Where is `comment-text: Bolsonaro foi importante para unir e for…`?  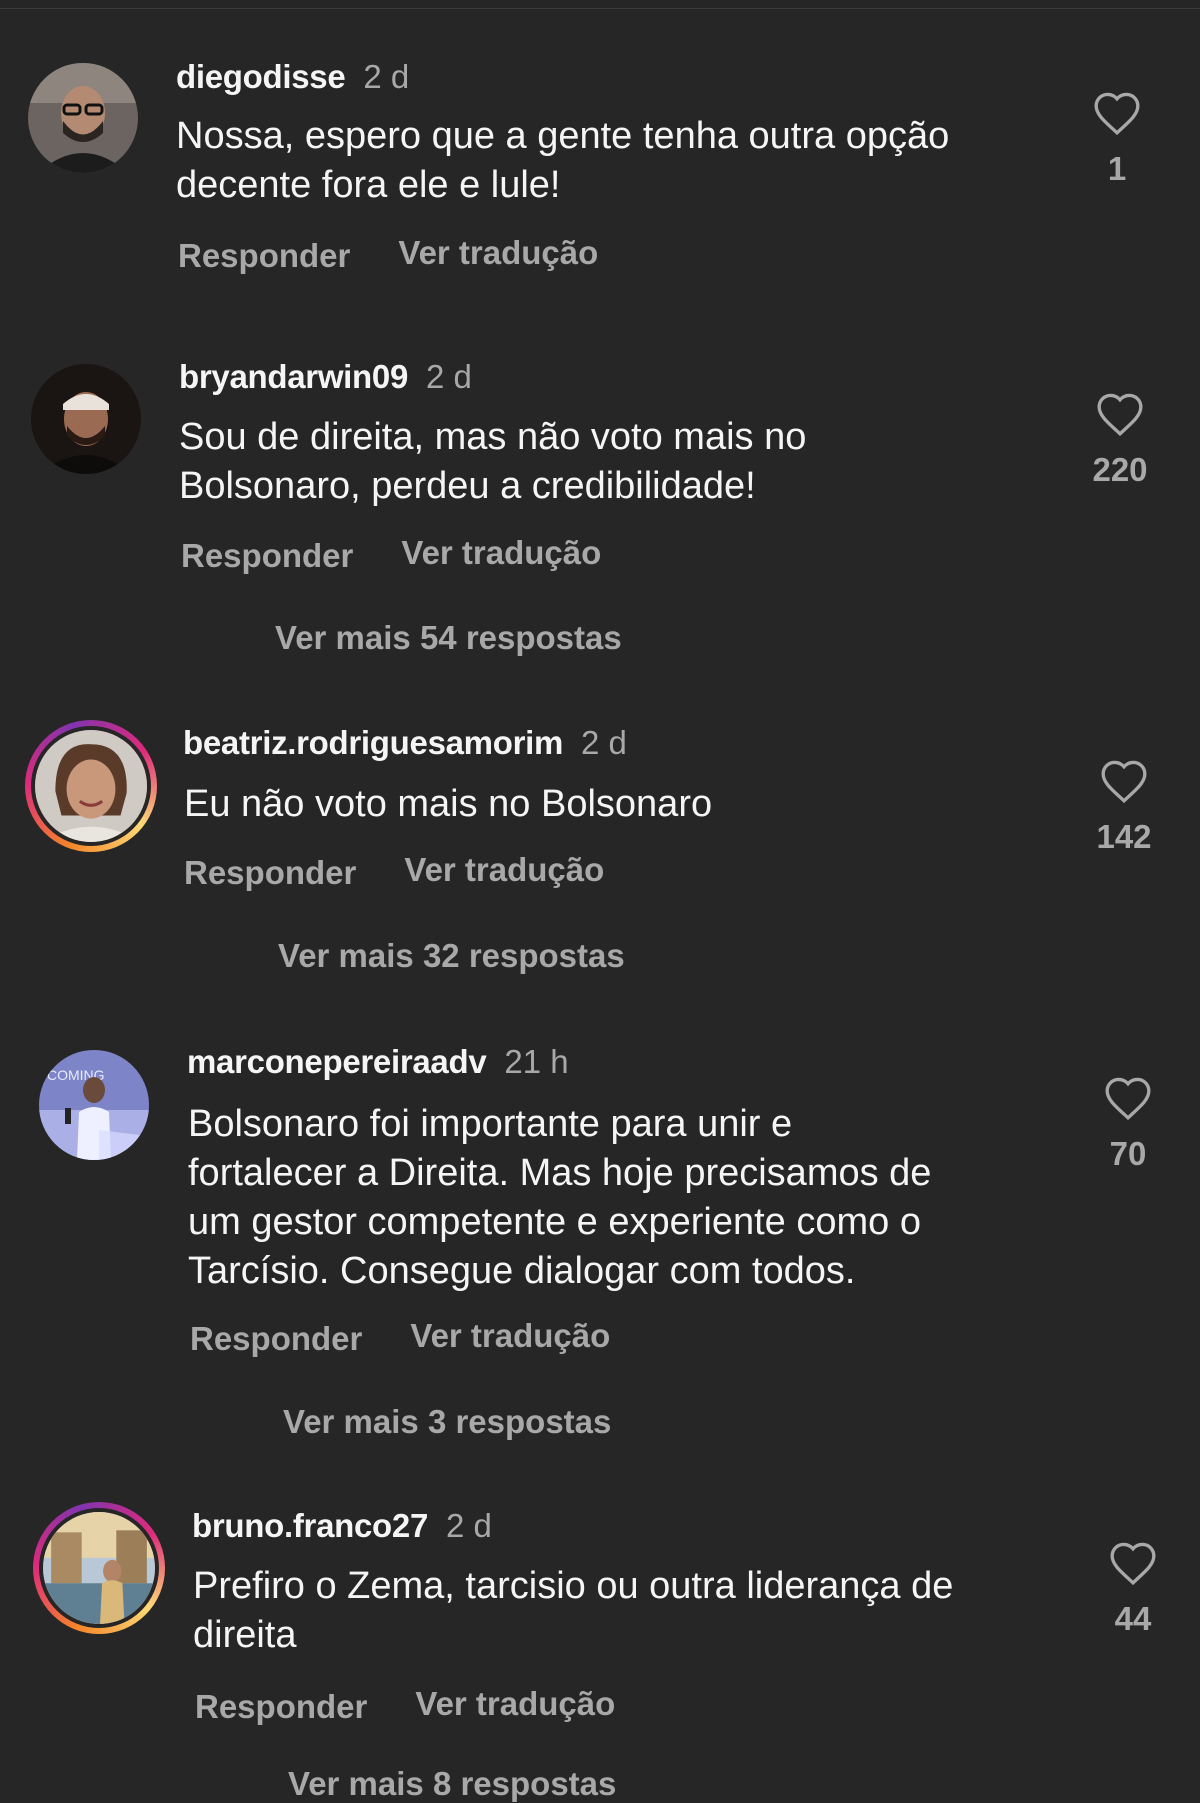 comment-text: Bolsonaro foi importante para unir e for… is located at coordinates (560, 1197).